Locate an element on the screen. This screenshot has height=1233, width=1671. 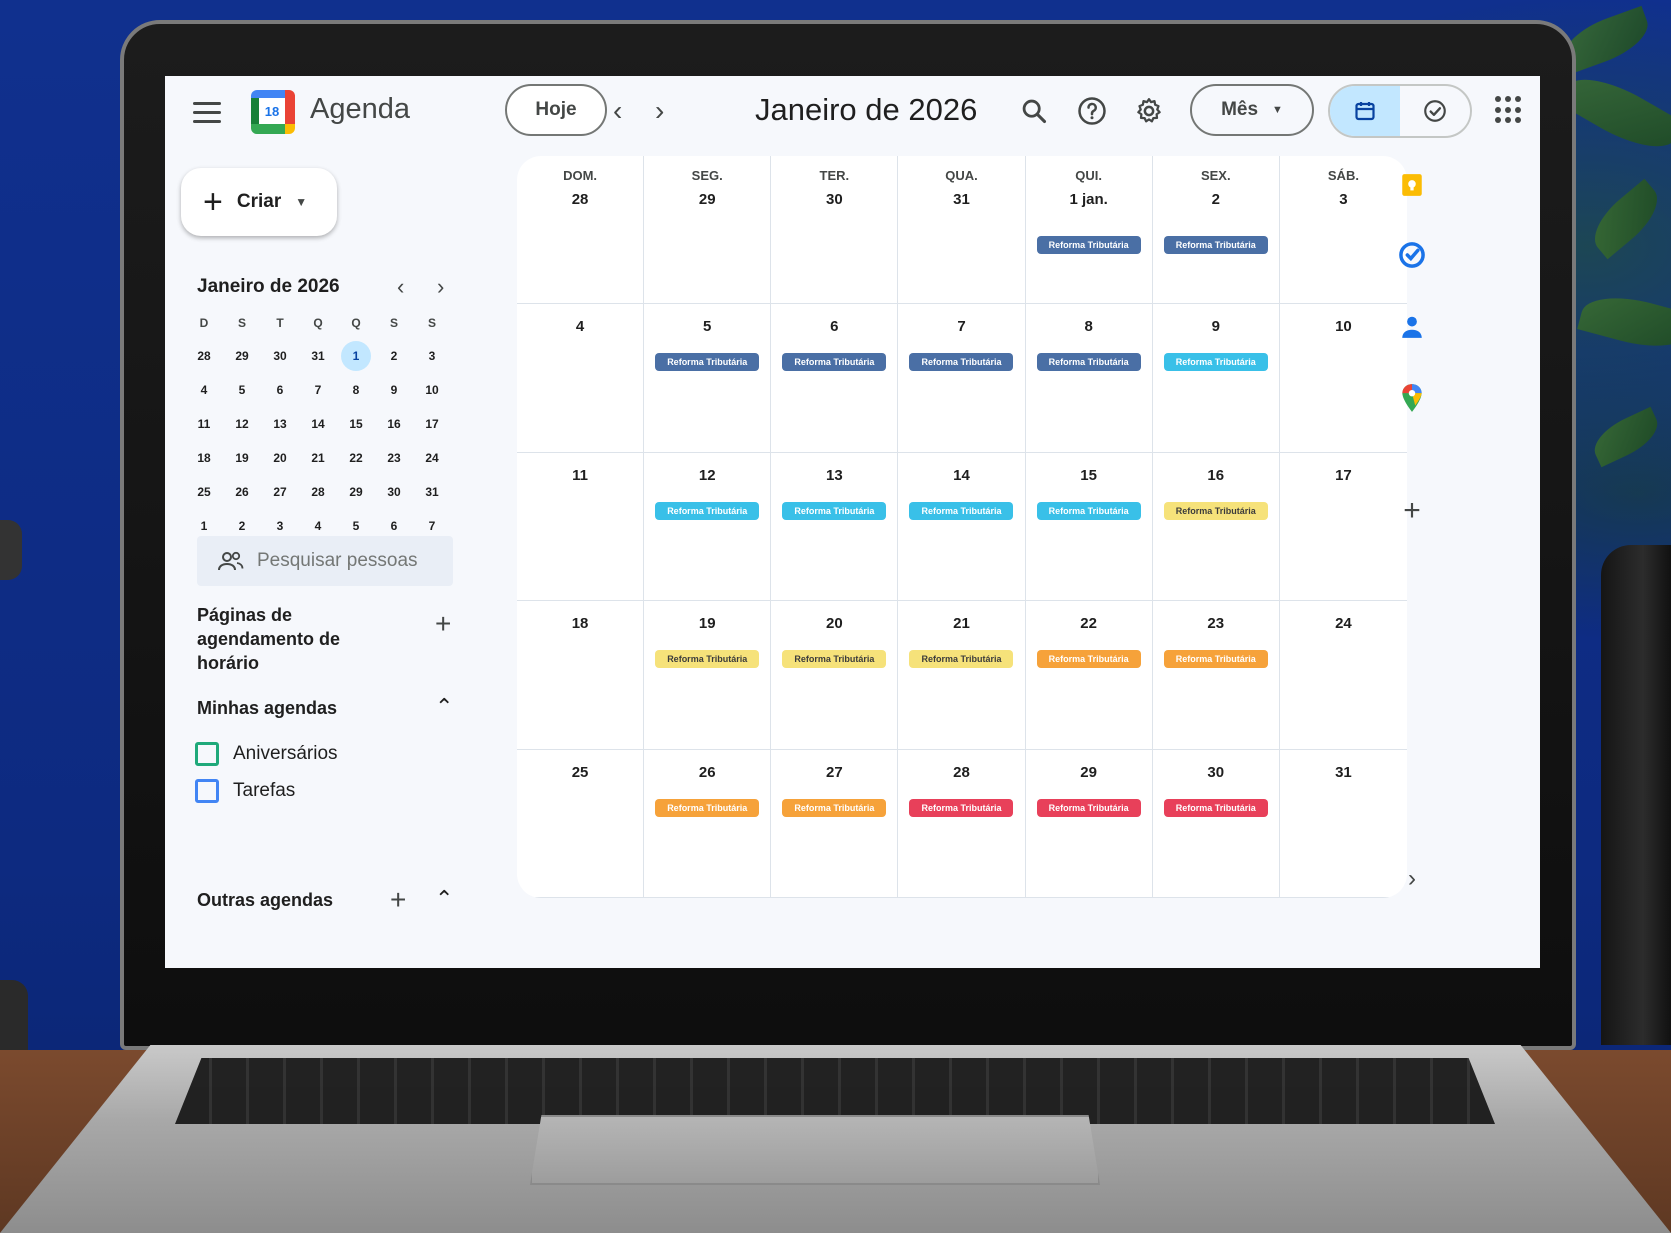
day-number: 31 is located at coordinates (961, 199).